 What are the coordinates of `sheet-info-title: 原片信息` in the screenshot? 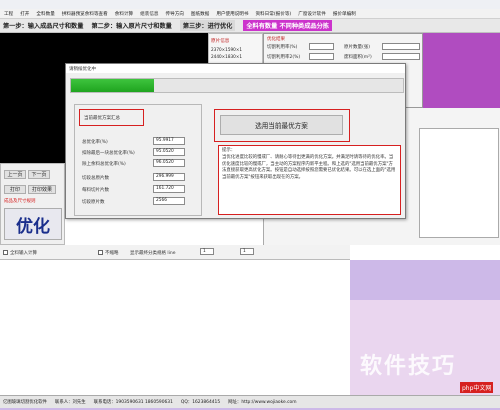 It's located at (220, 41).